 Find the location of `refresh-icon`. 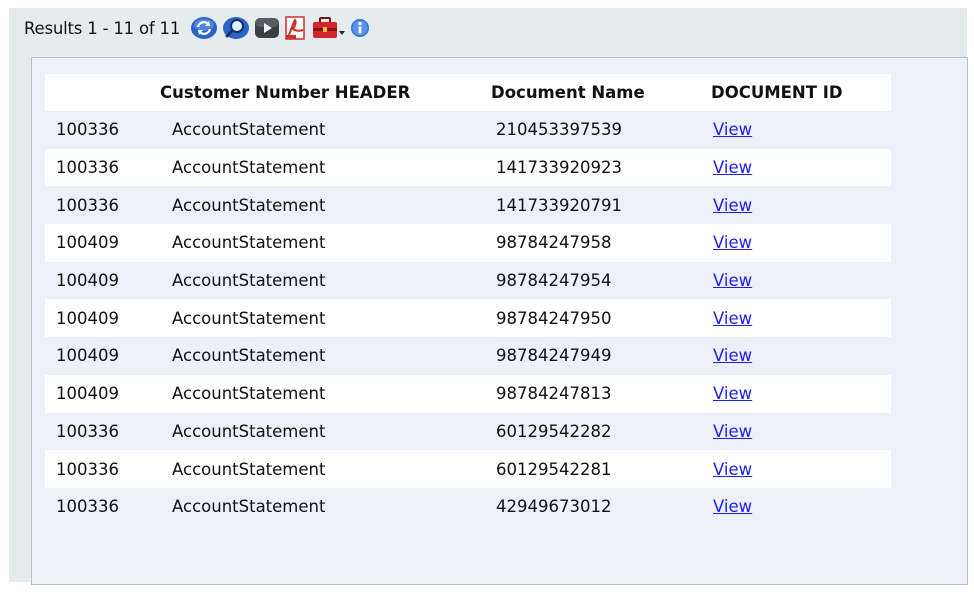

refresh-icon is located at coordinates (204, 28).